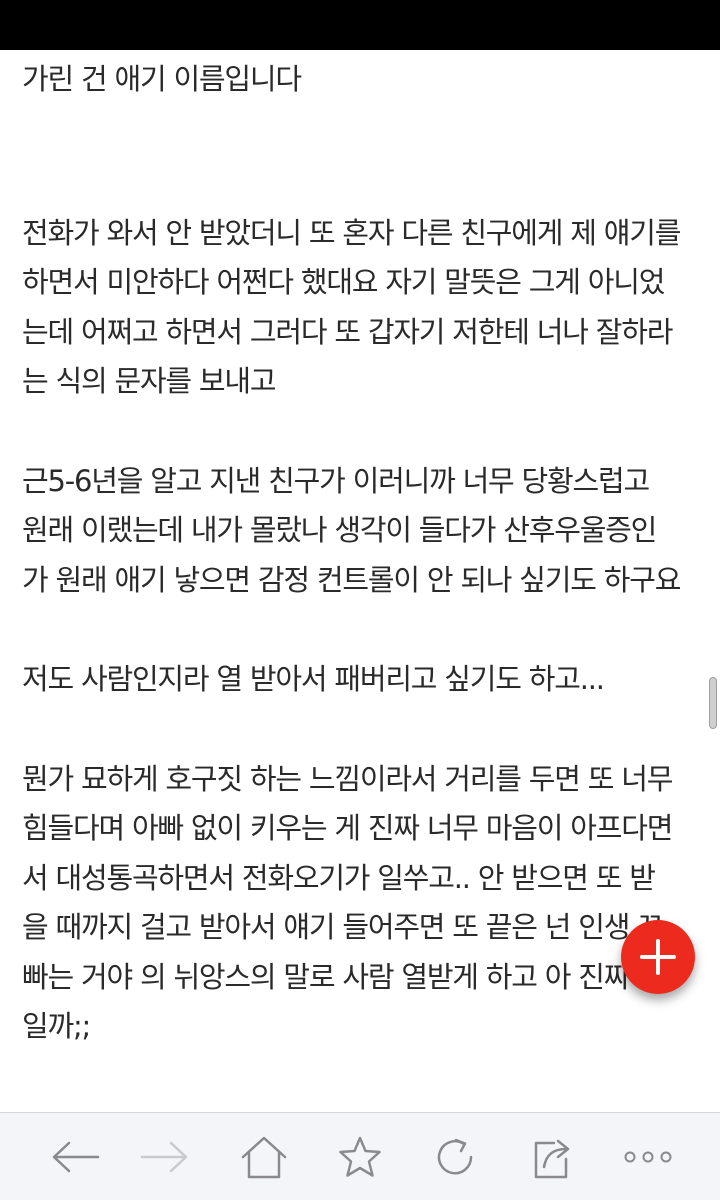 The width and height of the screenshot is (720, 1200). Describe the element at coordinates (149, 381) in the screenshot. I see `text-line: 는 식의 문자를 보내고` at that location.